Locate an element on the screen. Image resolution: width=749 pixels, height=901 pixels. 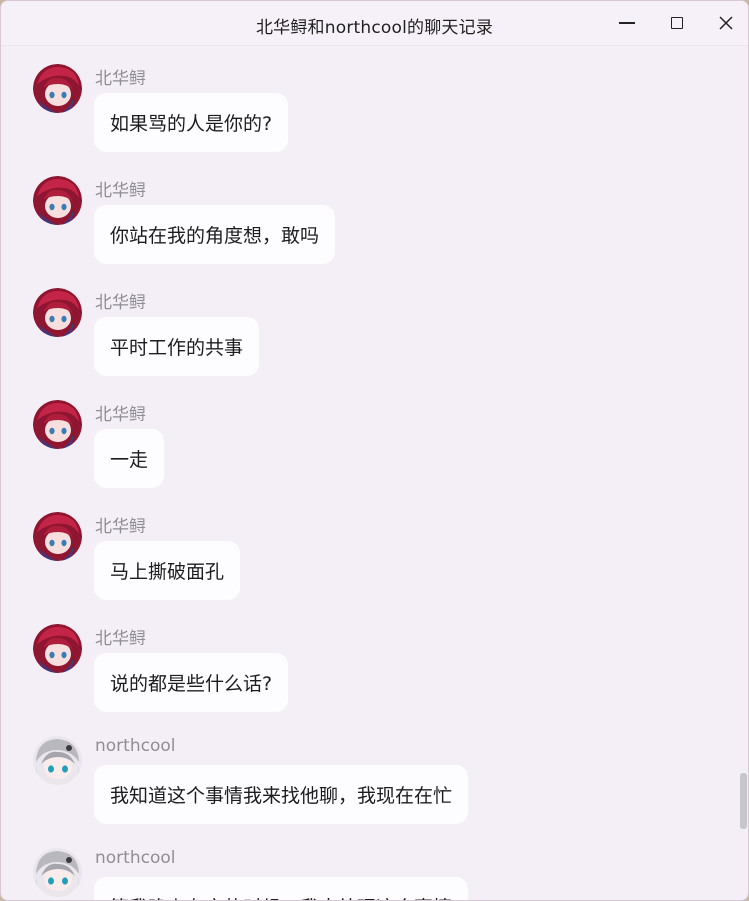
message-item: northcool 我知道这个事情我来找他聊，我现在在忙 is located at coordinates (374, 774).